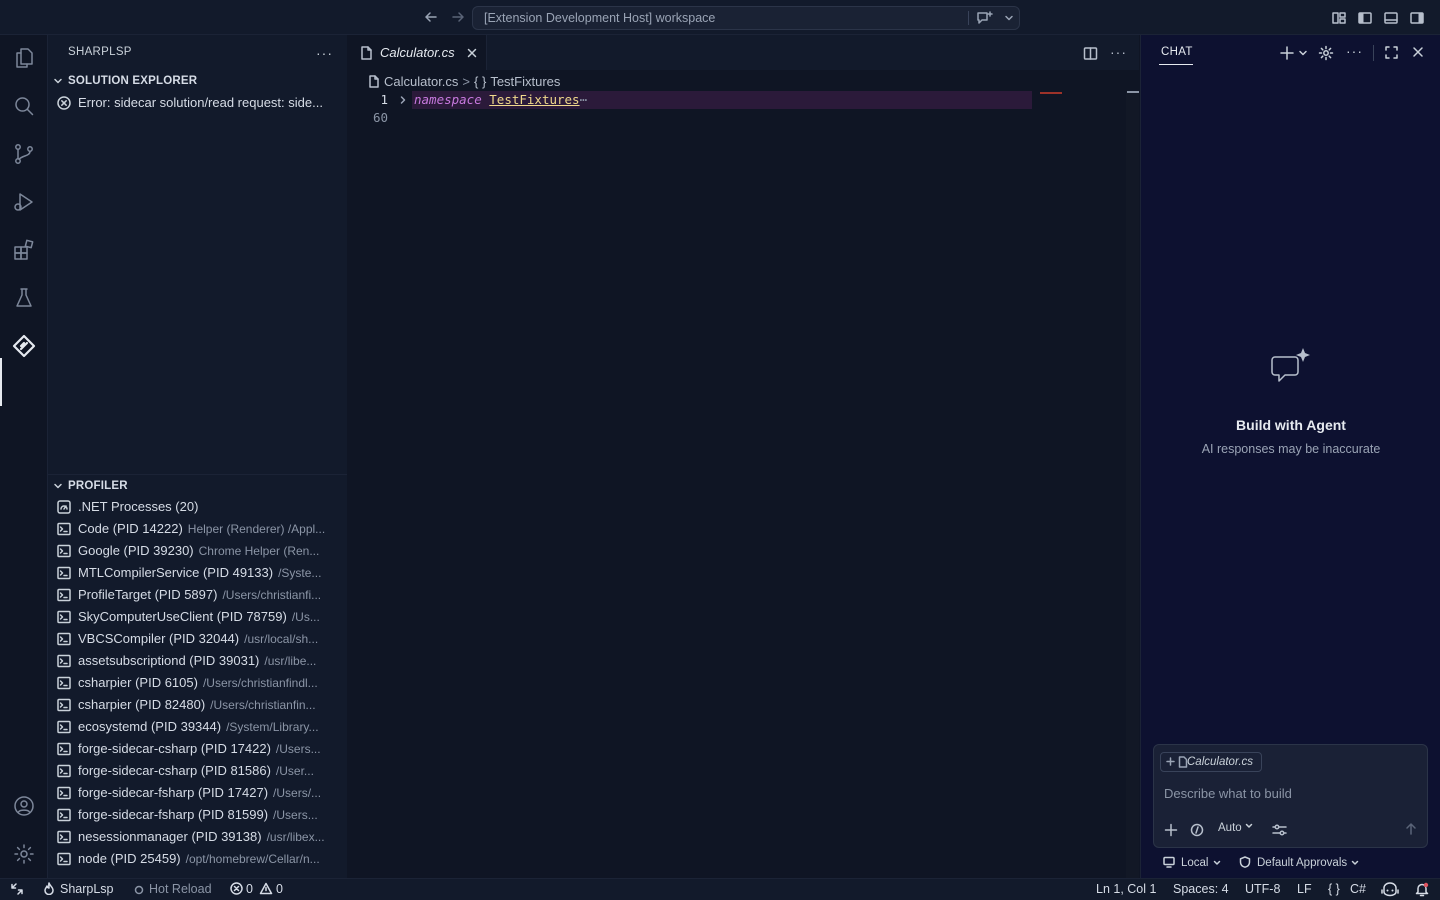 The height and width of the screenshot is (900, 1440). What do you see at coordinates (1201, 889) in the screenshot?
I see `indentation: Spaces: 4` at bounding box center [1201, 889].